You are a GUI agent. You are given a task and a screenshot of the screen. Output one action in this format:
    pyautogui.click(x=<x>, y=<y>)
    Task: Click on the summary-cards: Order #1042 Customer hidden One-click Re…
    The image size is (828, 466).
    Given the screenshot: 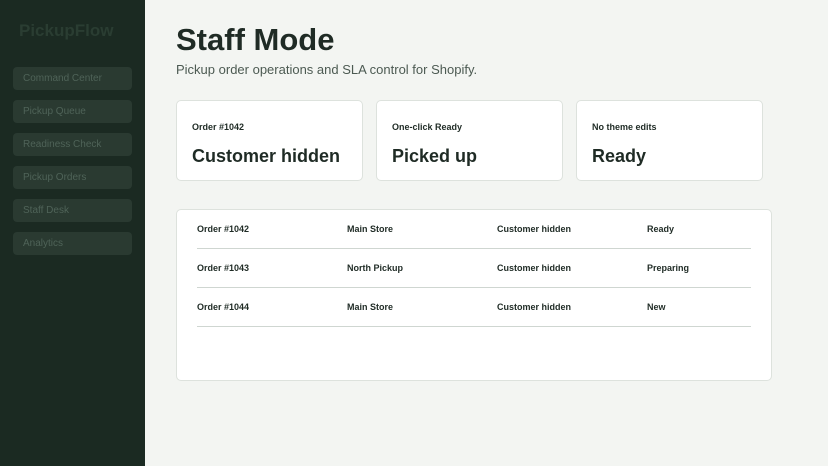 What is the action you would take?
    pyautogui.click(x=474, y=140)
    